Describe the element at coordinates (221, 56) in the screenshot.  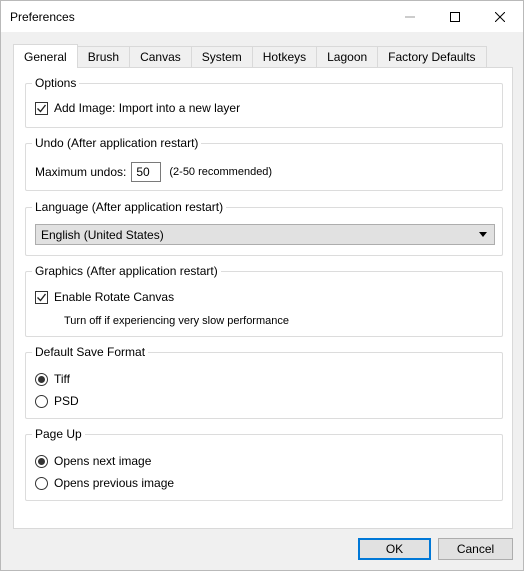
I see `tab-system: System` at that location.